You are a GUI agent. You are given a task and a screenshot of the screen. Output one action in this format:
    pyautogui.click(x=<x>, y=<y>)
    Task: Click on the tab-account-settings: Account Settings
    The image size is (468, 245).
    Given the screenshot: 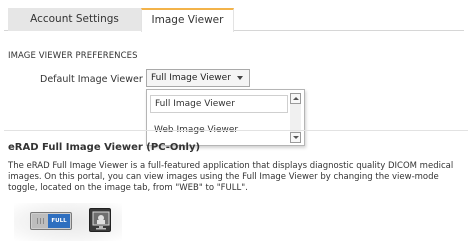 What is the action you would take?
    pyautogui.click(x=74, y=19)
    